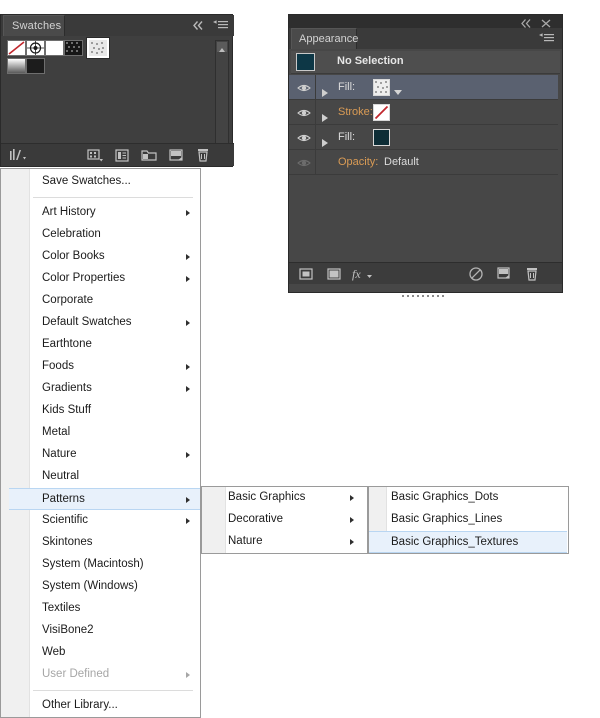 The width and height of the screenshot is (600, 718). I want to click on menu-item-color-books: Color Books, so click(104, 257).